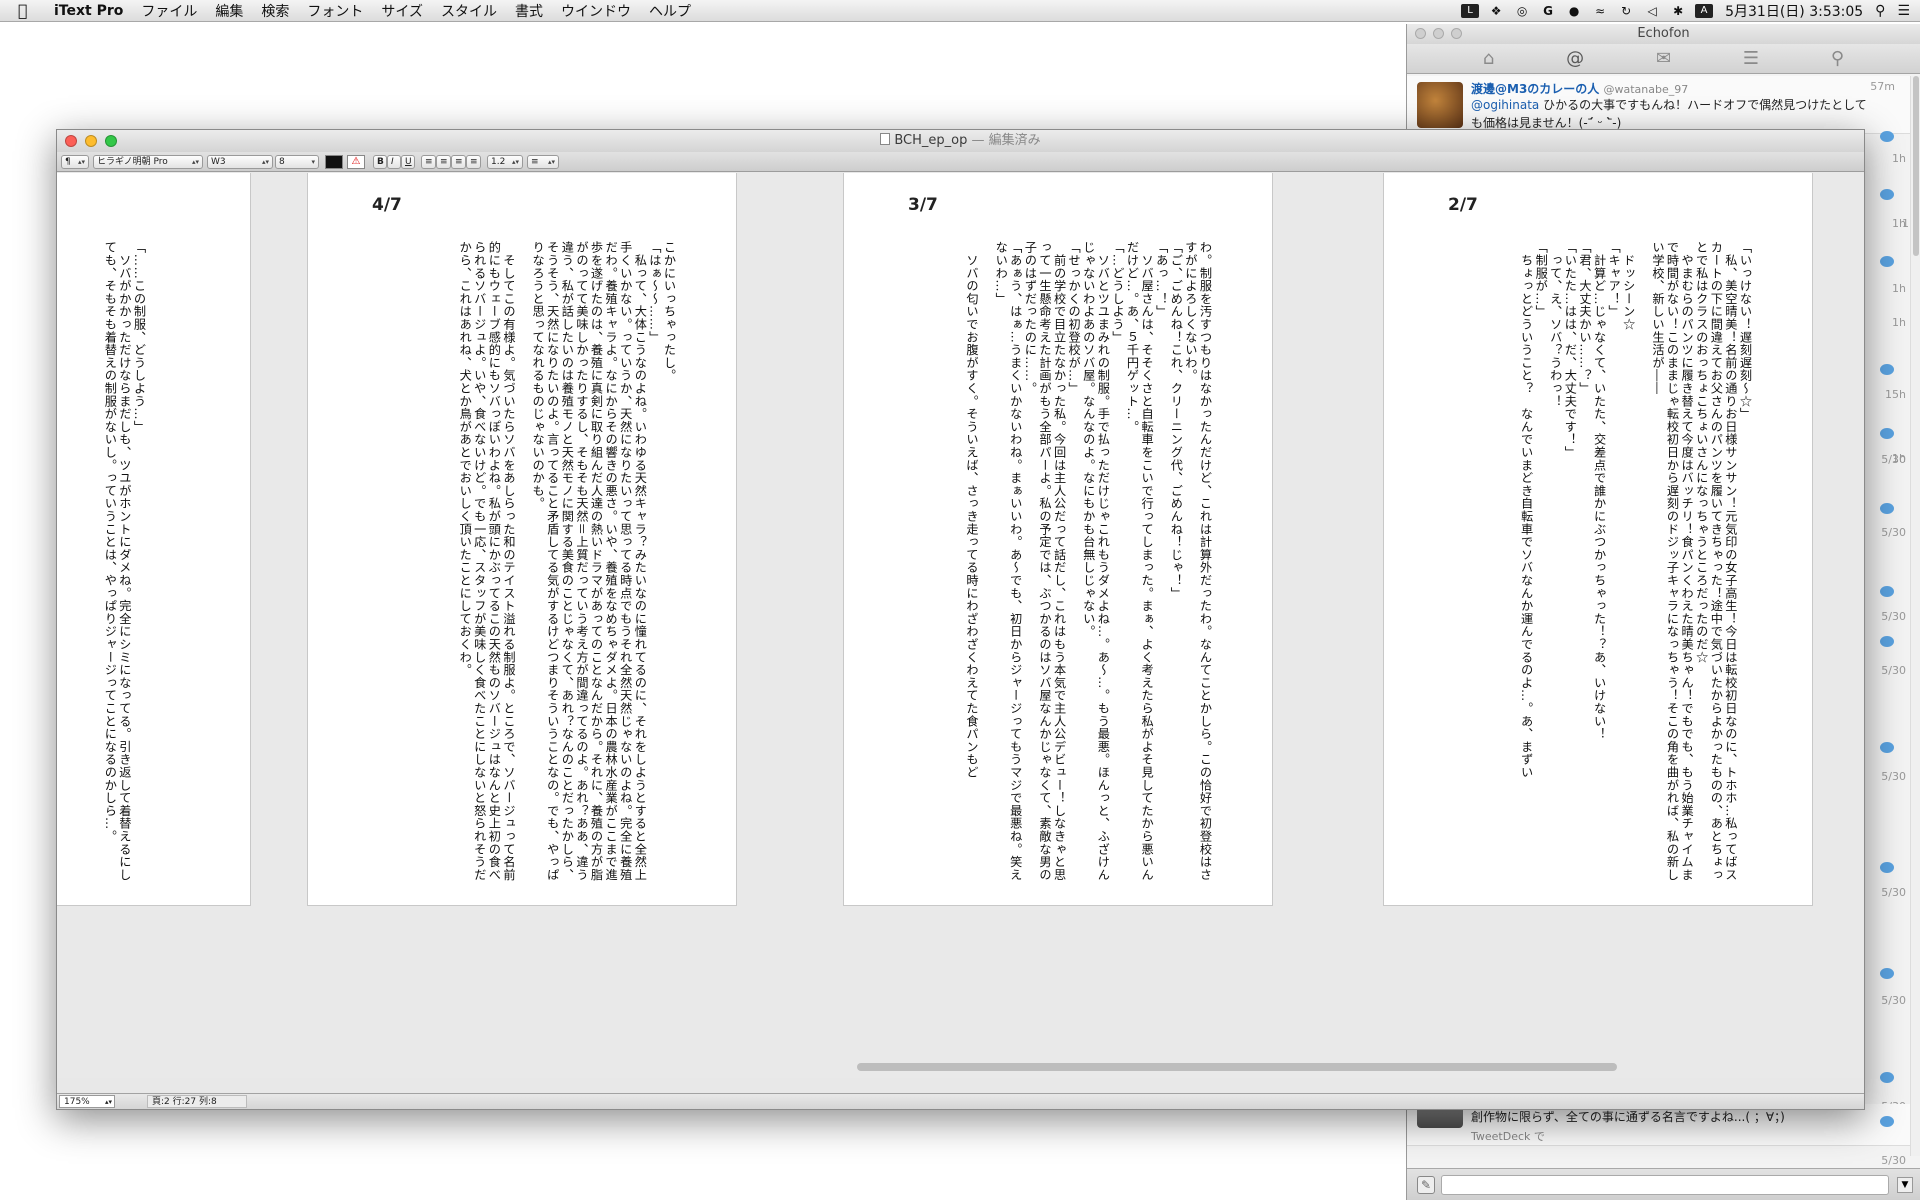 This screenshot has height=1200, width=1920. Describe the element at coordinates (240, 162) in the screenshot. I see `font-weight-popup: W3 ▴▾` at that location.